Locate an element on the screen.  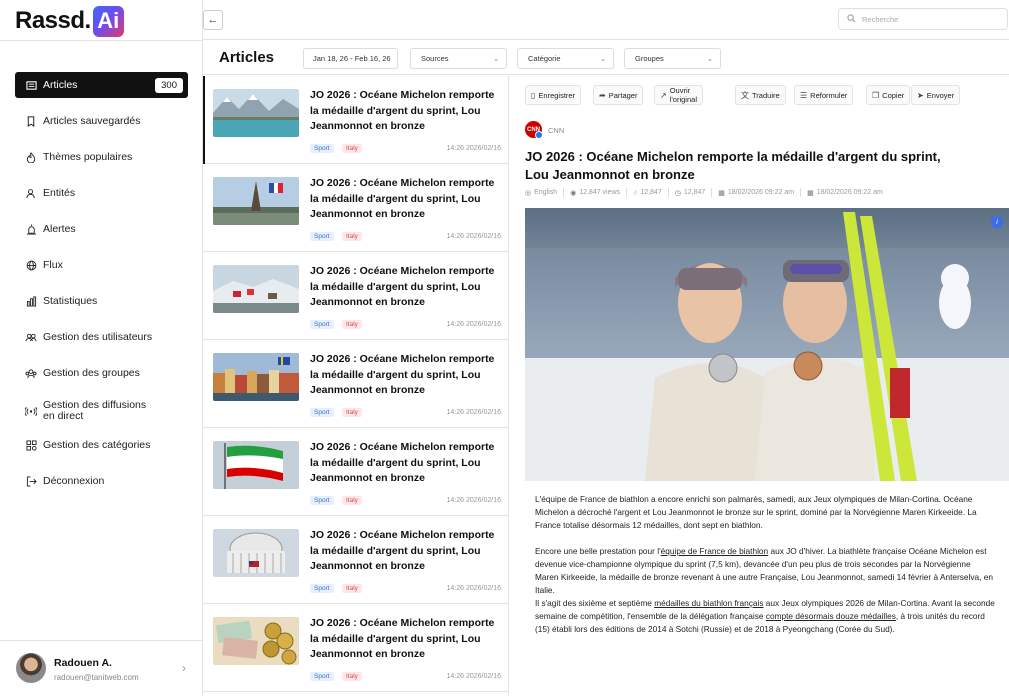
sidebar-item-live-broadcasts: Gestion des diffusions en direct is located at coordinates (101, 411).